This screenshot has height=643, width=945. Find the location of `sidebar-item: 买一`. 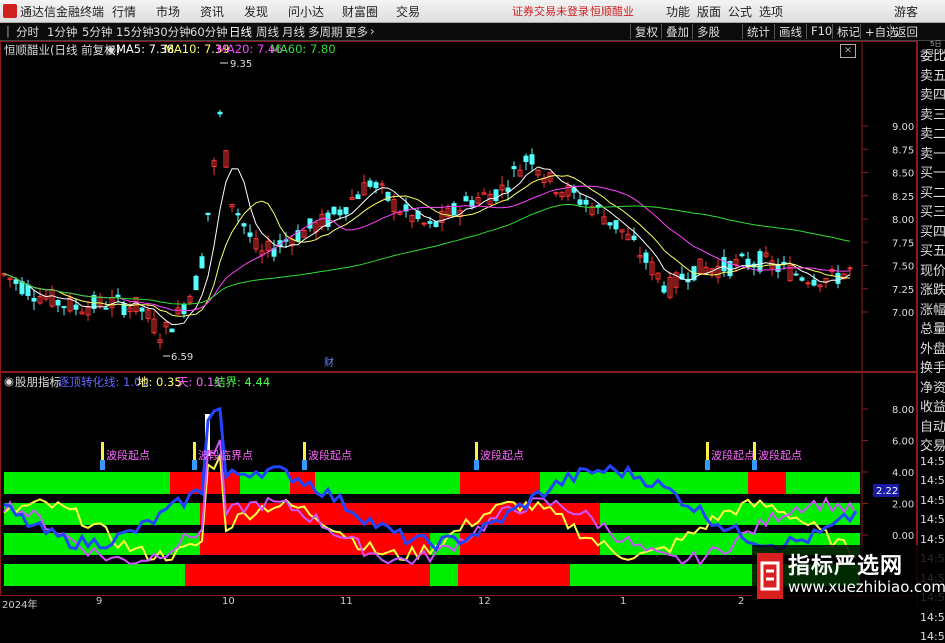

sidebar-item: 买一 is located at coordinates (932, 171).